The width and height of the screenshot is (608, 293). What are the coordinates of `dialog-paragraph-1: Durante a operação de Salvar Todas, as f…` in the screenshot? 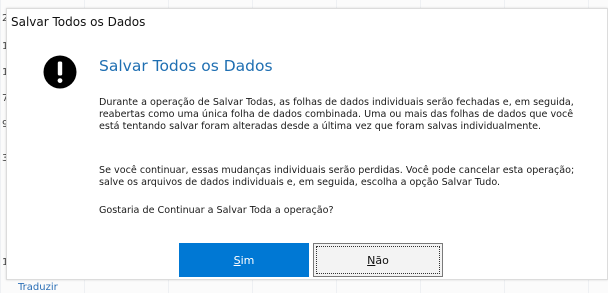 It's located at (336, 114).